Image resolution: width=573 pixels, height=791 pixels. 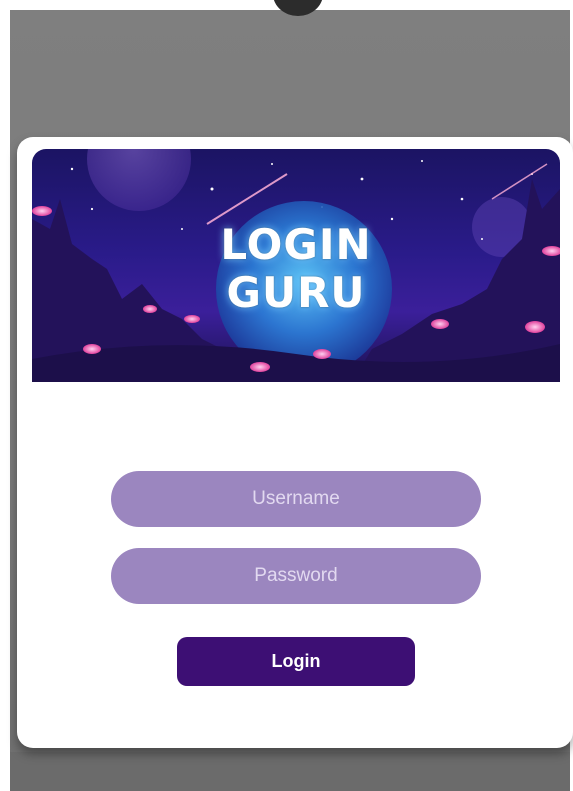 I want to click on password-input, so click(x=296, y=576).